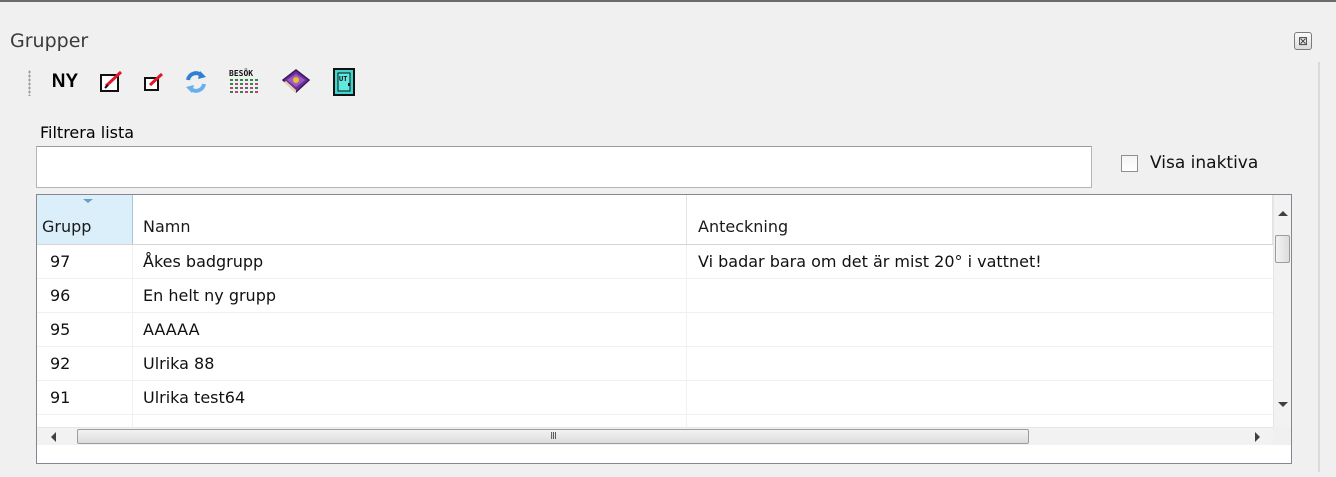 The width and height of the screenshot is (1336, 477). Describe the element at coordinates (1283, 404) in the screenshot. I see `scroll-down-icon` at that location.